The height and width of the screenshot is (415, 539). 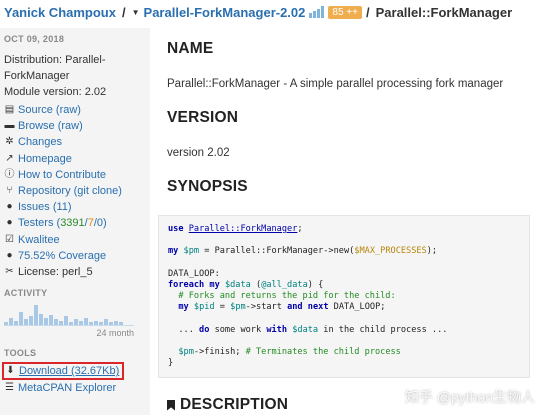 I want to click on exclamation-circle-icon: ●, so click(x=9, y=207).